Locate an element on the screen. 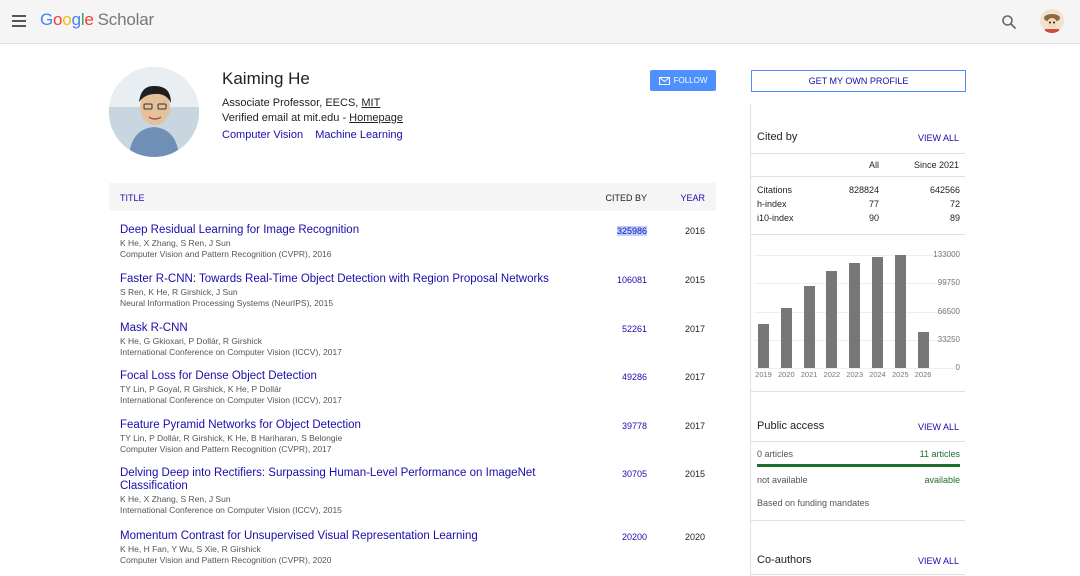  chart-bar-2025 is located at coordinates (900, 311).